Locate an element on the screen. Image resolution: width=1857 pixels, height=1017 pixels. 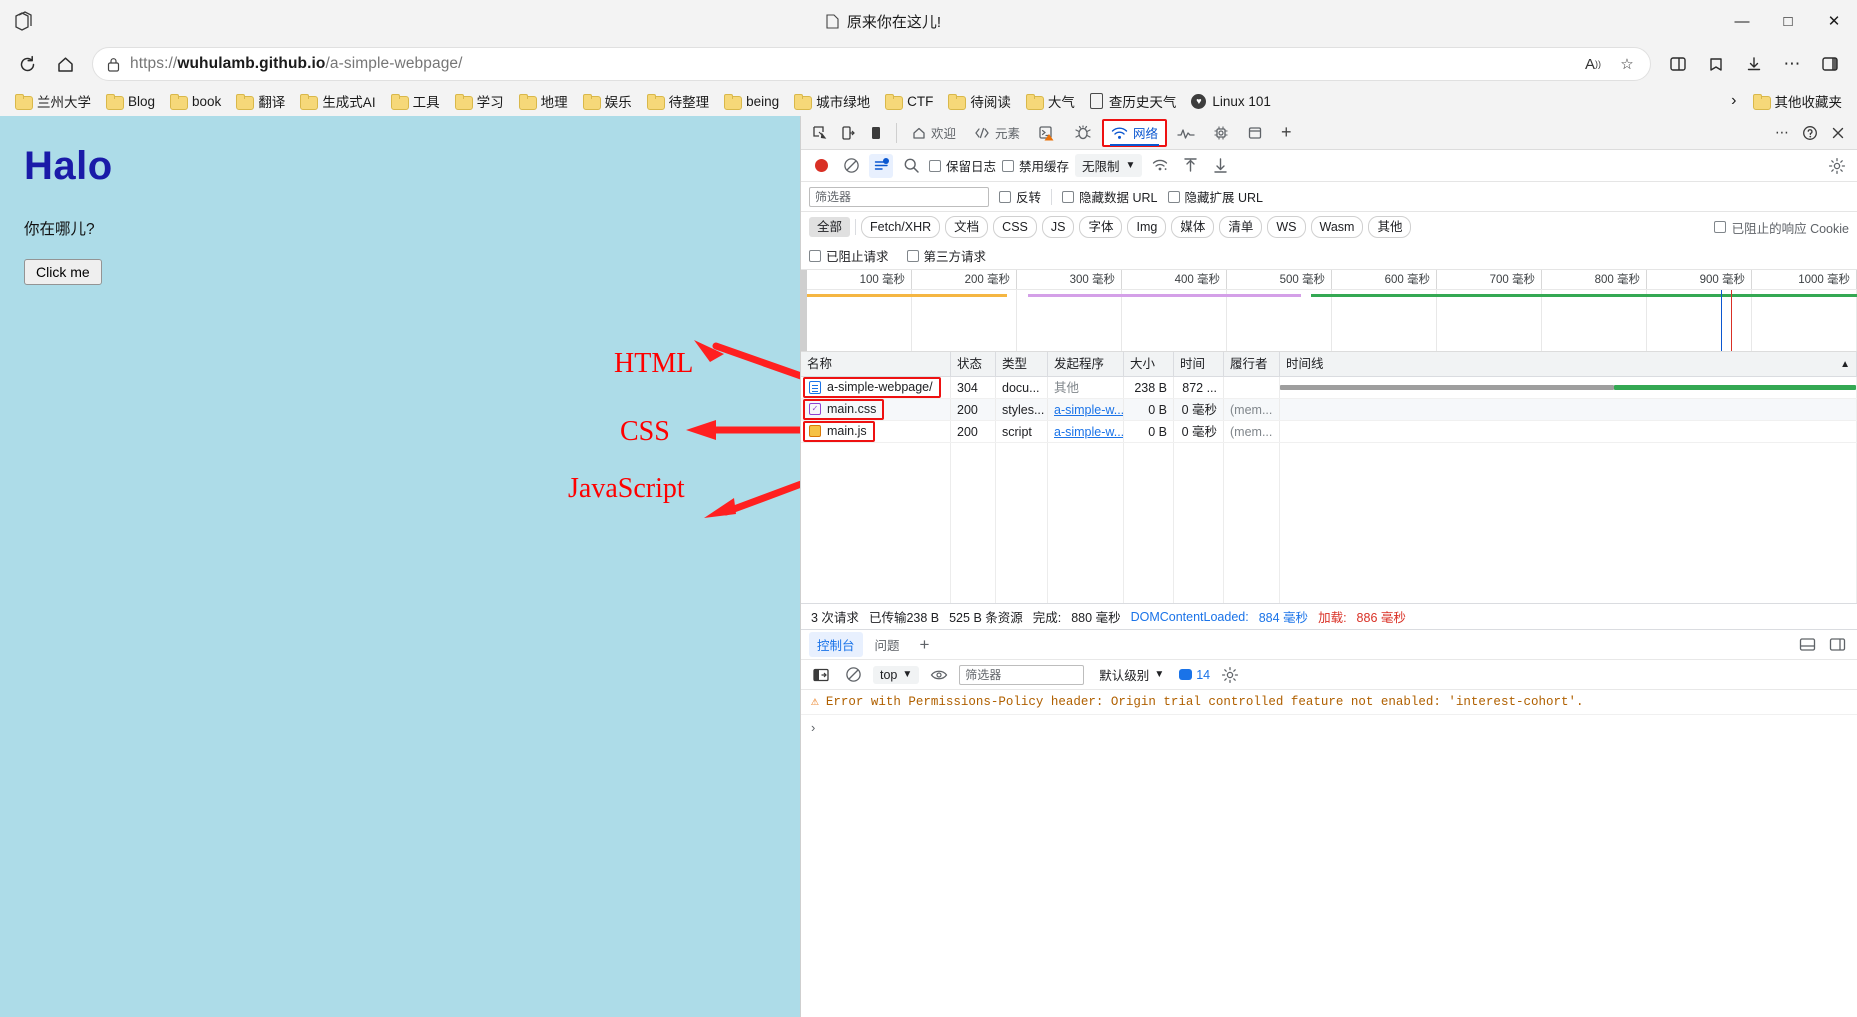
column-header-name: 名称 is located at coordinates (876, 364).